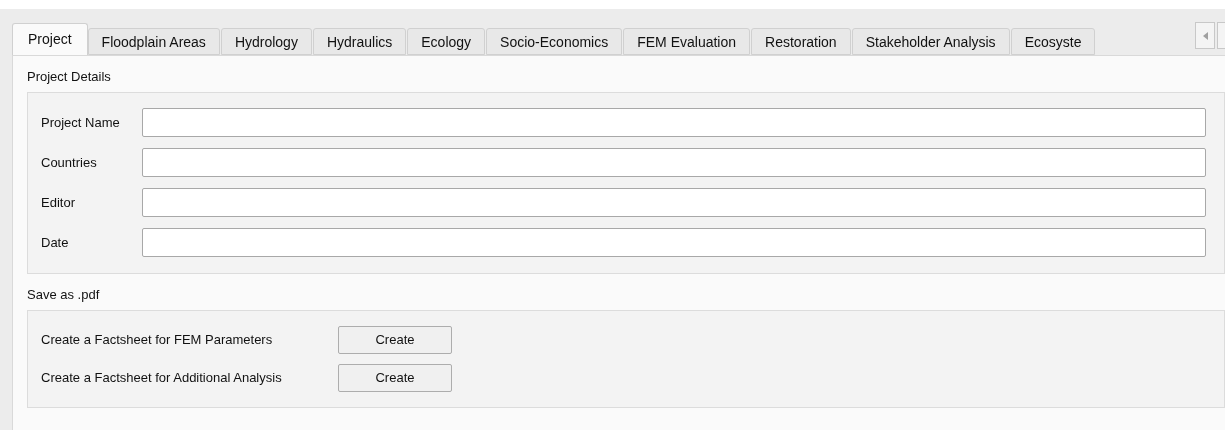 The width and height of the screenshot is (1225, 430). What do you see at coordinates (162, 378) in the screenshot?
I see `row-label: Create a Factsheet for Additional Analysis` at bounding box center [162, 378].